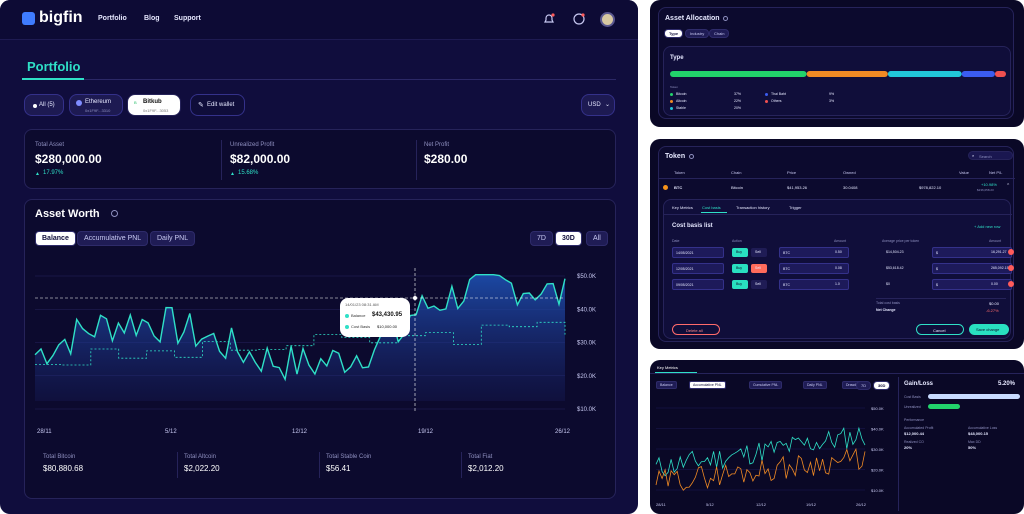 Image resolution: width=1024 pixels, height=514 pixels. What do you see at coordinates (300, 432) in the screenshot?
I see `x-tick-label: 12/12` at bounding box center [300, 432].